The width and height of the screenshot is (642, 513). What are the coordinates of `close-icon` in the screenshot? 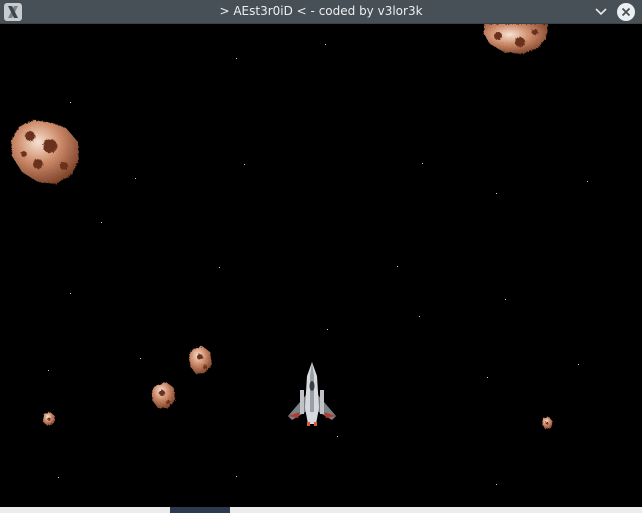 It's located at (626, 12).